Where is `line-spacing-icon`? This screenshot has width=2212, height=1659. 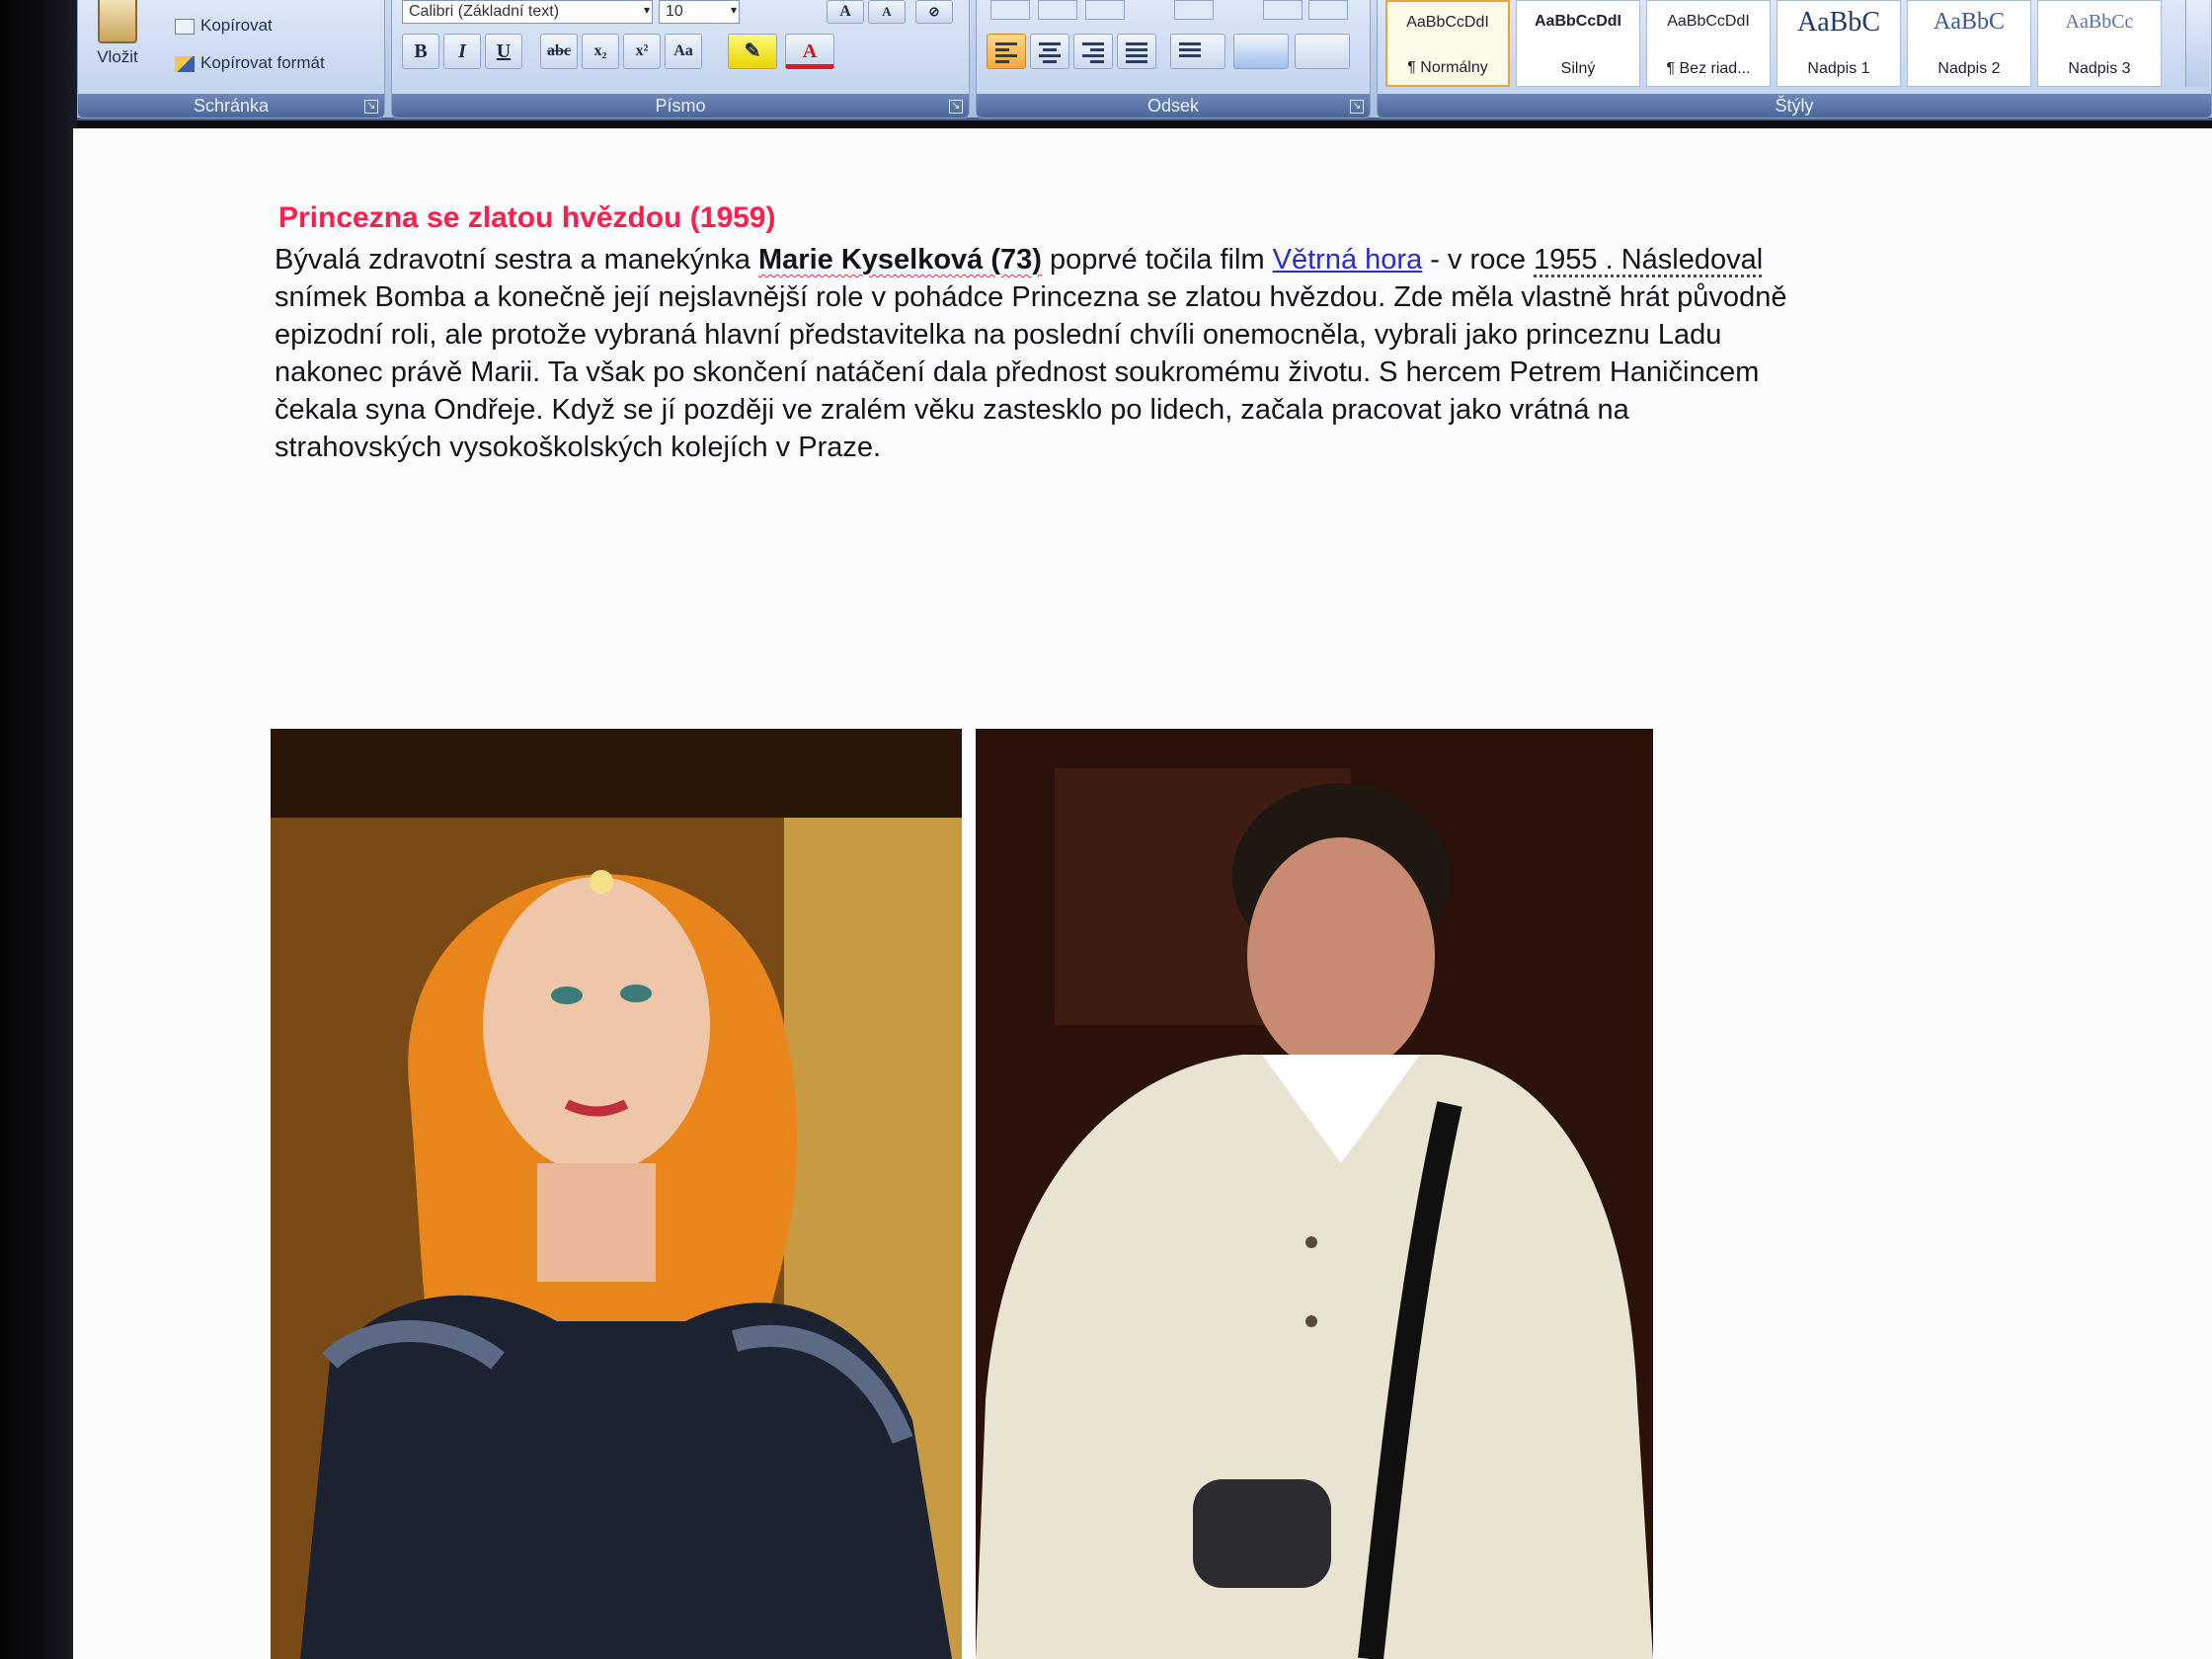
line-spacing-icon is located at coordinates (1190, 51).